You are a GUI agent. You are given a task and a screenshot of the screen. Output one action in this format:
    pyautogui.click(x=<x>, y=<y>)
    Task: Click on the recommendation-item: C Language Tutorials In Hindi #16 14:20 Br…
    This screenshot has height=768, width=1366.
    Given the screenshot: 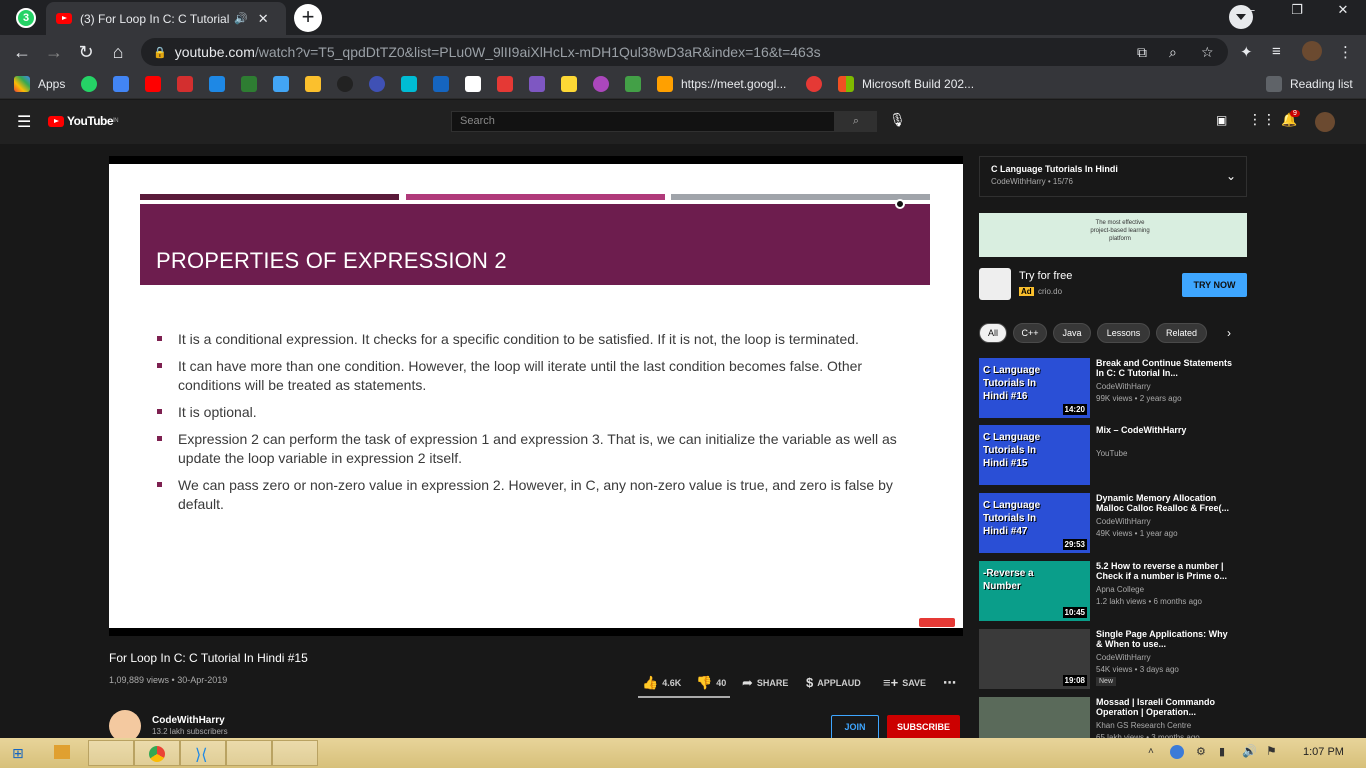 What is the action you would take?
    pyautogui.click(x=1113, y=388)
    